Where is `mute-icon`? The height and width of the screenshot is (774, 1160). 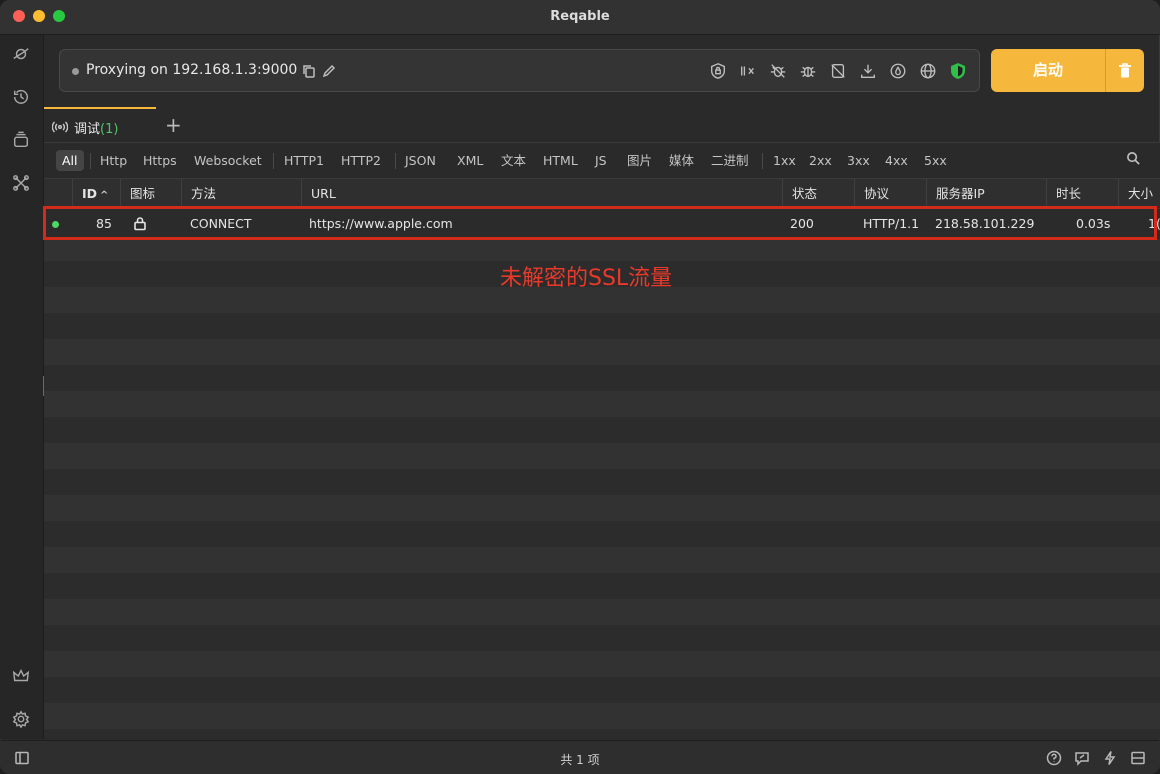 mute-icon is located at coordinates (748, 71).